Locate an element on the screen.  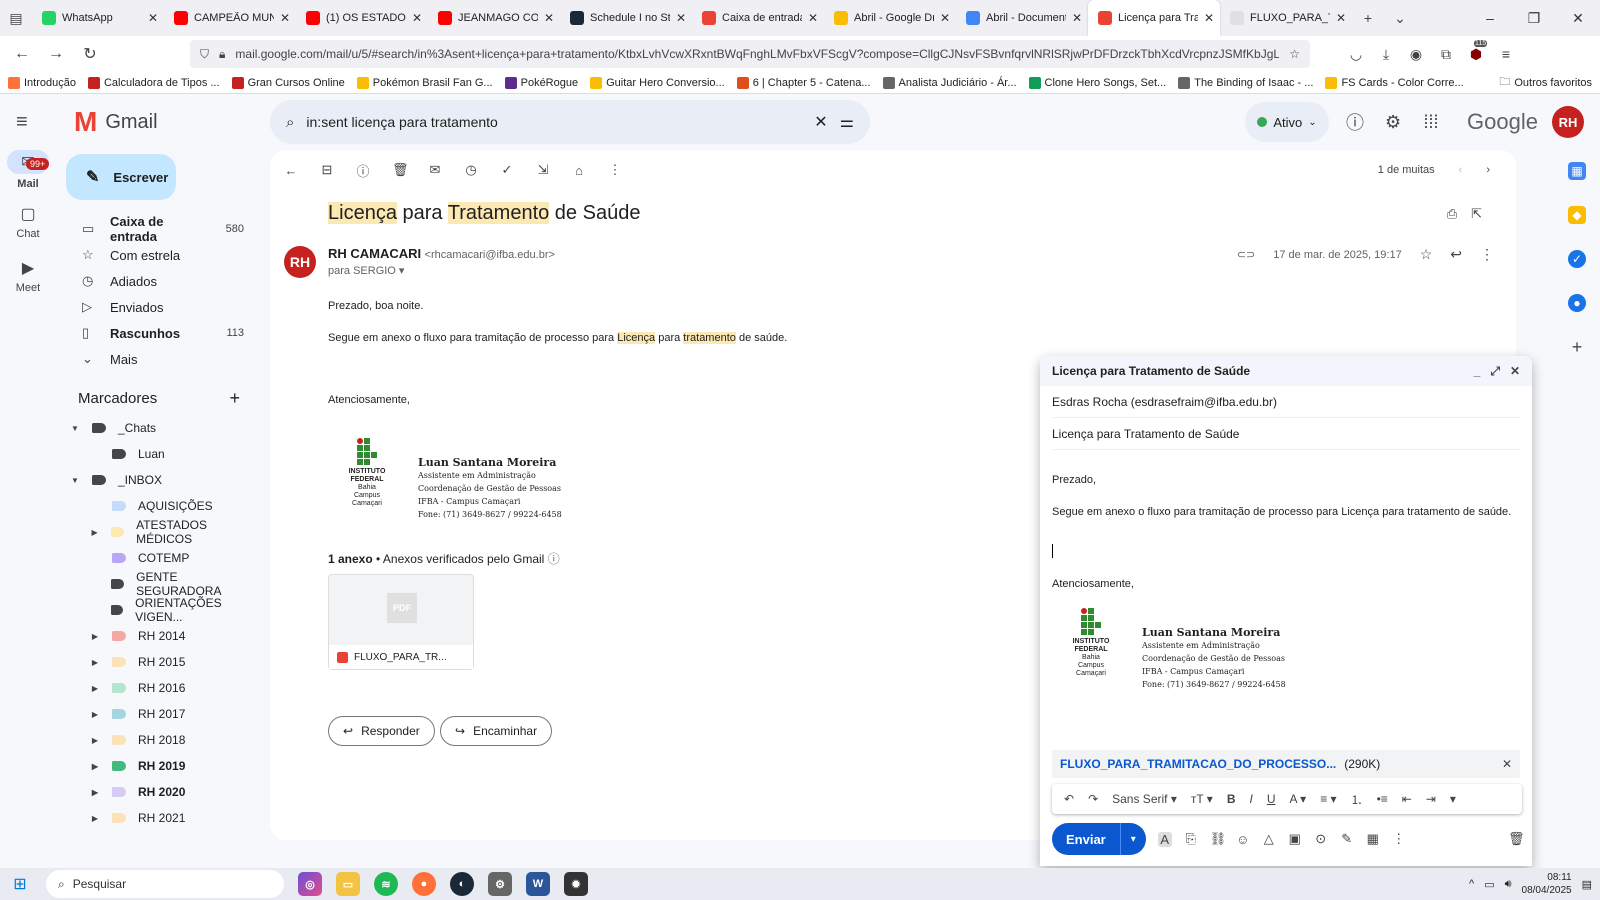
label-item: COTEMP is located at coordinates (156, 558).